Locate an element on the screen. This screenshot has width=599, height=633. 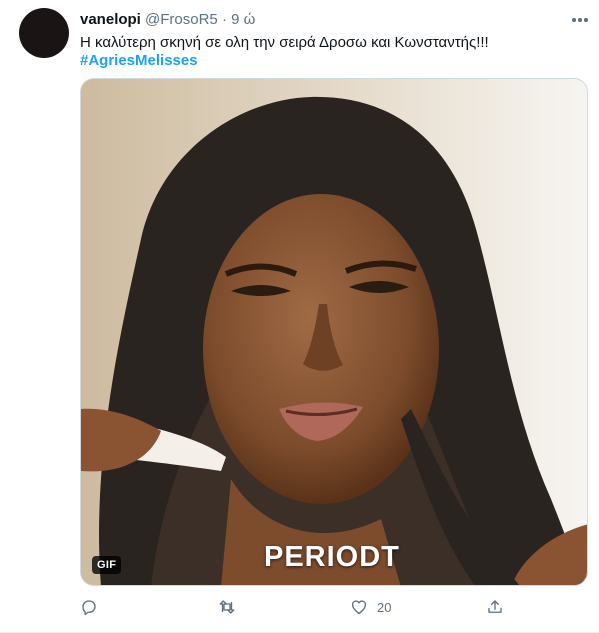
share-icon is located at coordinates (495, 606).